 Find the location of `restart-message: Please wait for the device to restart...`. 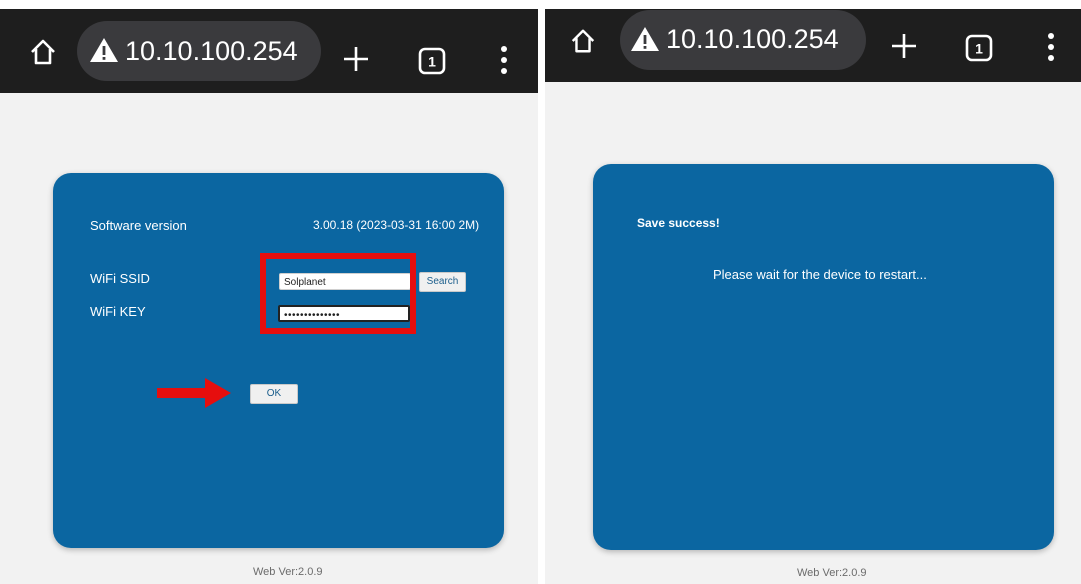

restart-message: Please wait for the device to restart... is located at coordinates (820, 274).